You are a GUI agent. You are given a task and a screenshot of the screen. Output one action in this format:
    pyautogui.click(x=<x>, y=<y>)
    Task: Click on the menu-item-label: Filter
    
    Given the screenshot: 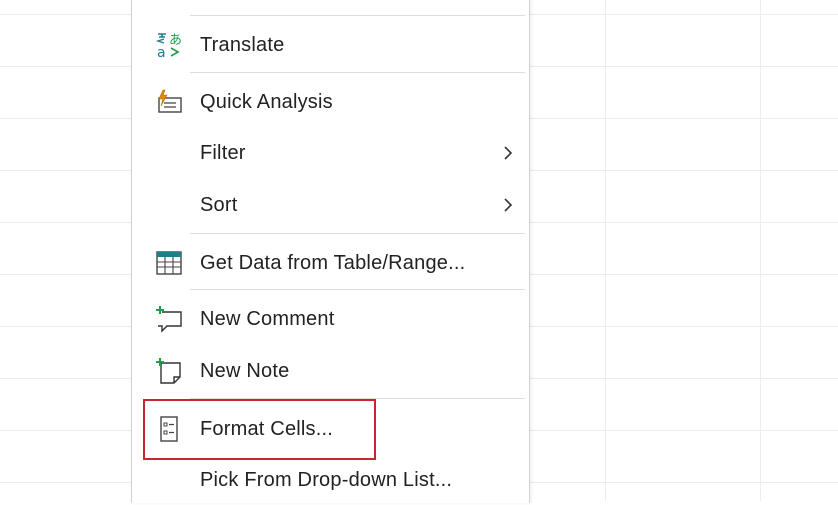 What is the action you would take?
    pyautogui.click(x=223, y=152)
    